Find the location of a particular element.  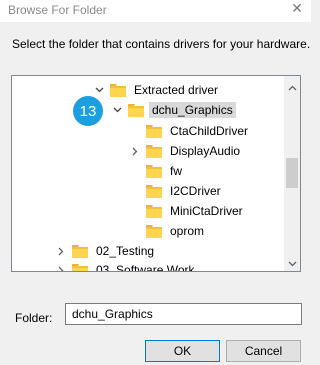

tree-item-label: CtaChildDriver is located at coordinates (209, 131).